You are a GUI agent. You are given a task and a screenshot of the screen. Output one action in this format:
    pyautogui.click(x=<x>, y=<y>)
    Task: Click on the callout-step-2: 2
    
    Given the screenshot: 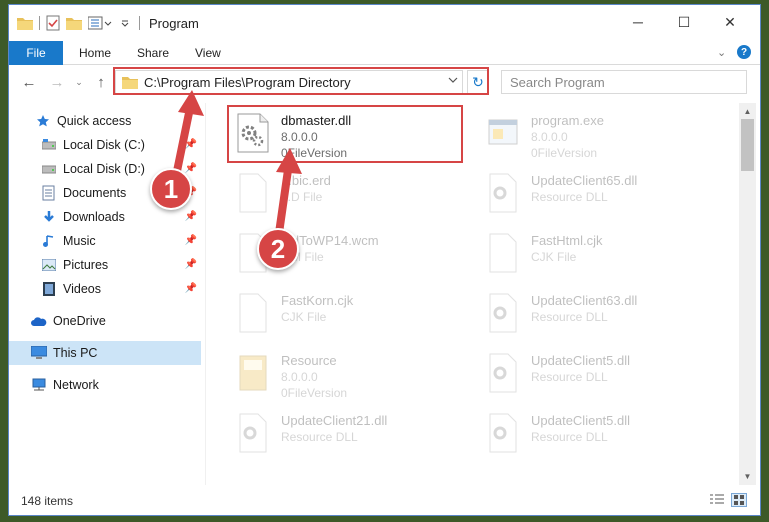 What is the action you would take?
    pyautogui.click(x=278, y=249)
    